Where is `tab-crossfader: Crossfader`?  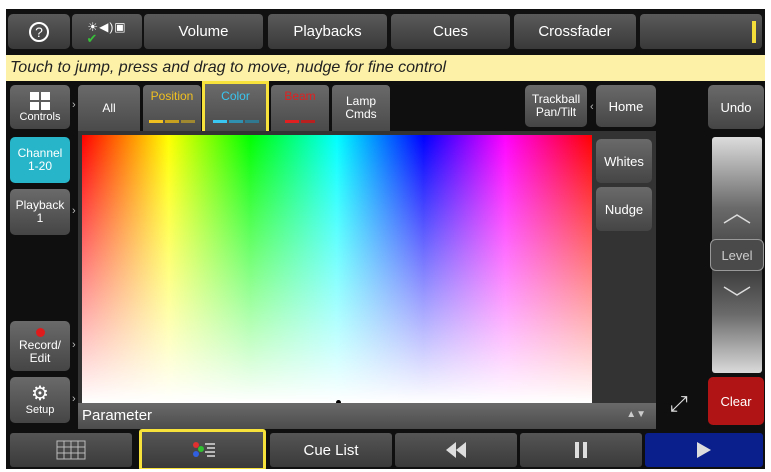
tab-crossfader: Crossfader is located at coordinates (575, 31).